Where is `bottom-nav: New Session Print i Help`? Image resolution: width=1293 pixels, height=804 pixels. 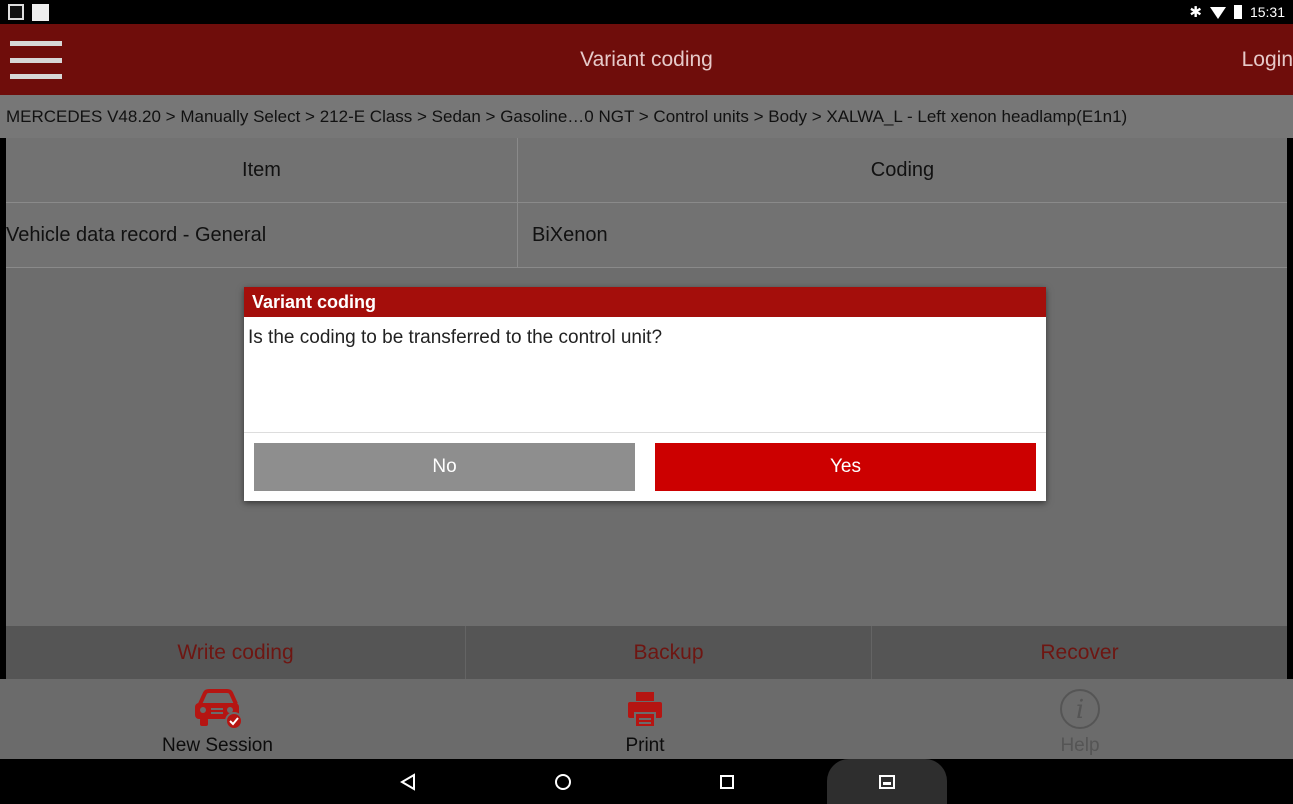 bottom-nav: New Session Print i Help is located at coordinates (646, 719).